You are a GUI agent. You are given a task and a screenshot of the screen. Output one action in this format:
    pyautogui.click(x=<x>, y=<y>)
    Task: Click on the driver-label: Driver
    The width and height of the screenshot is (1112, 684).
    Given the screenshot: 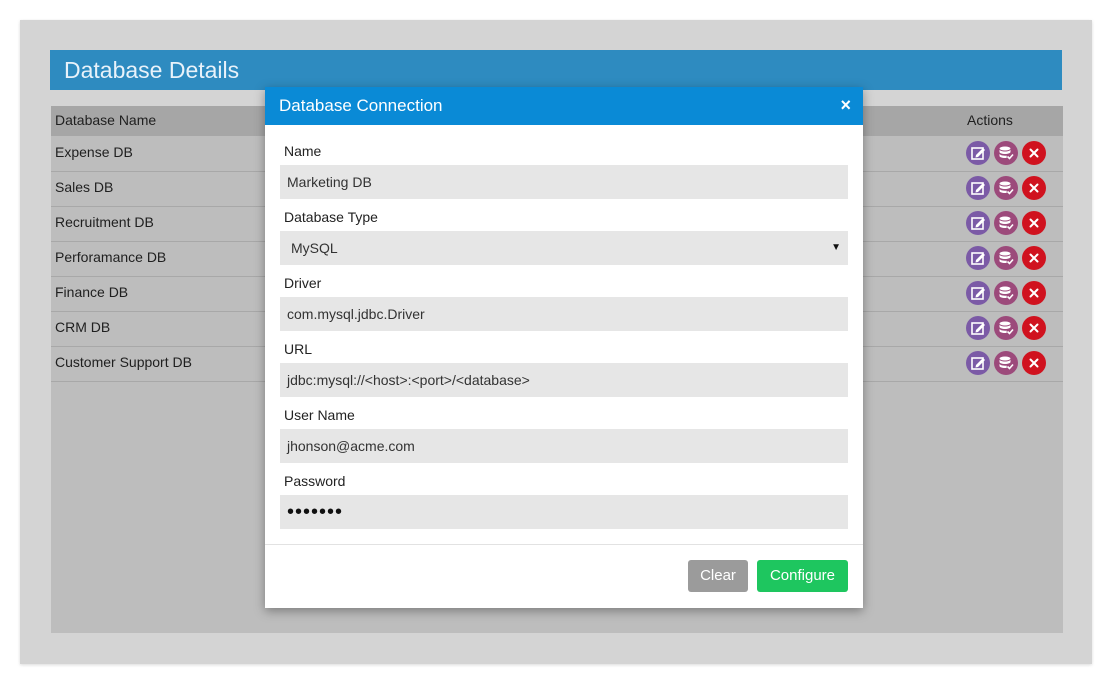 What is the action you would take?
    pyautogui.click(x=303, y=283)
    